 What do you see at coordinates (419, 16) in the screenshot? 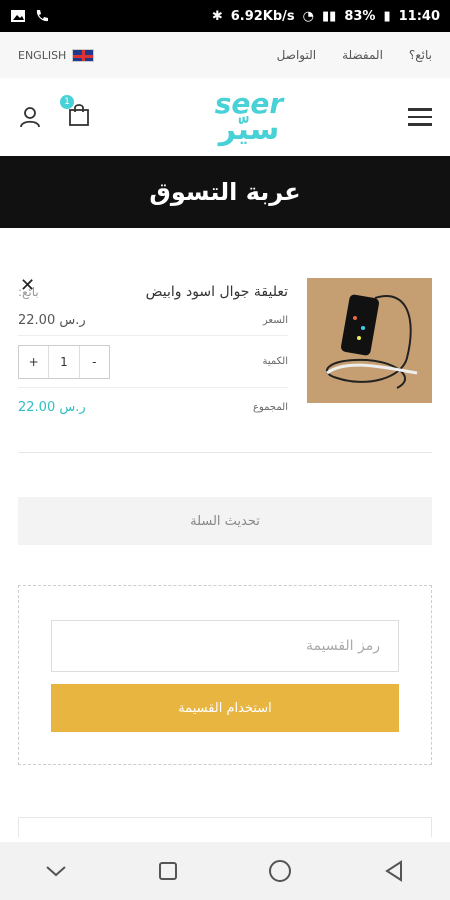
I see `clock: 11:40` at bounding box center [419, 16].